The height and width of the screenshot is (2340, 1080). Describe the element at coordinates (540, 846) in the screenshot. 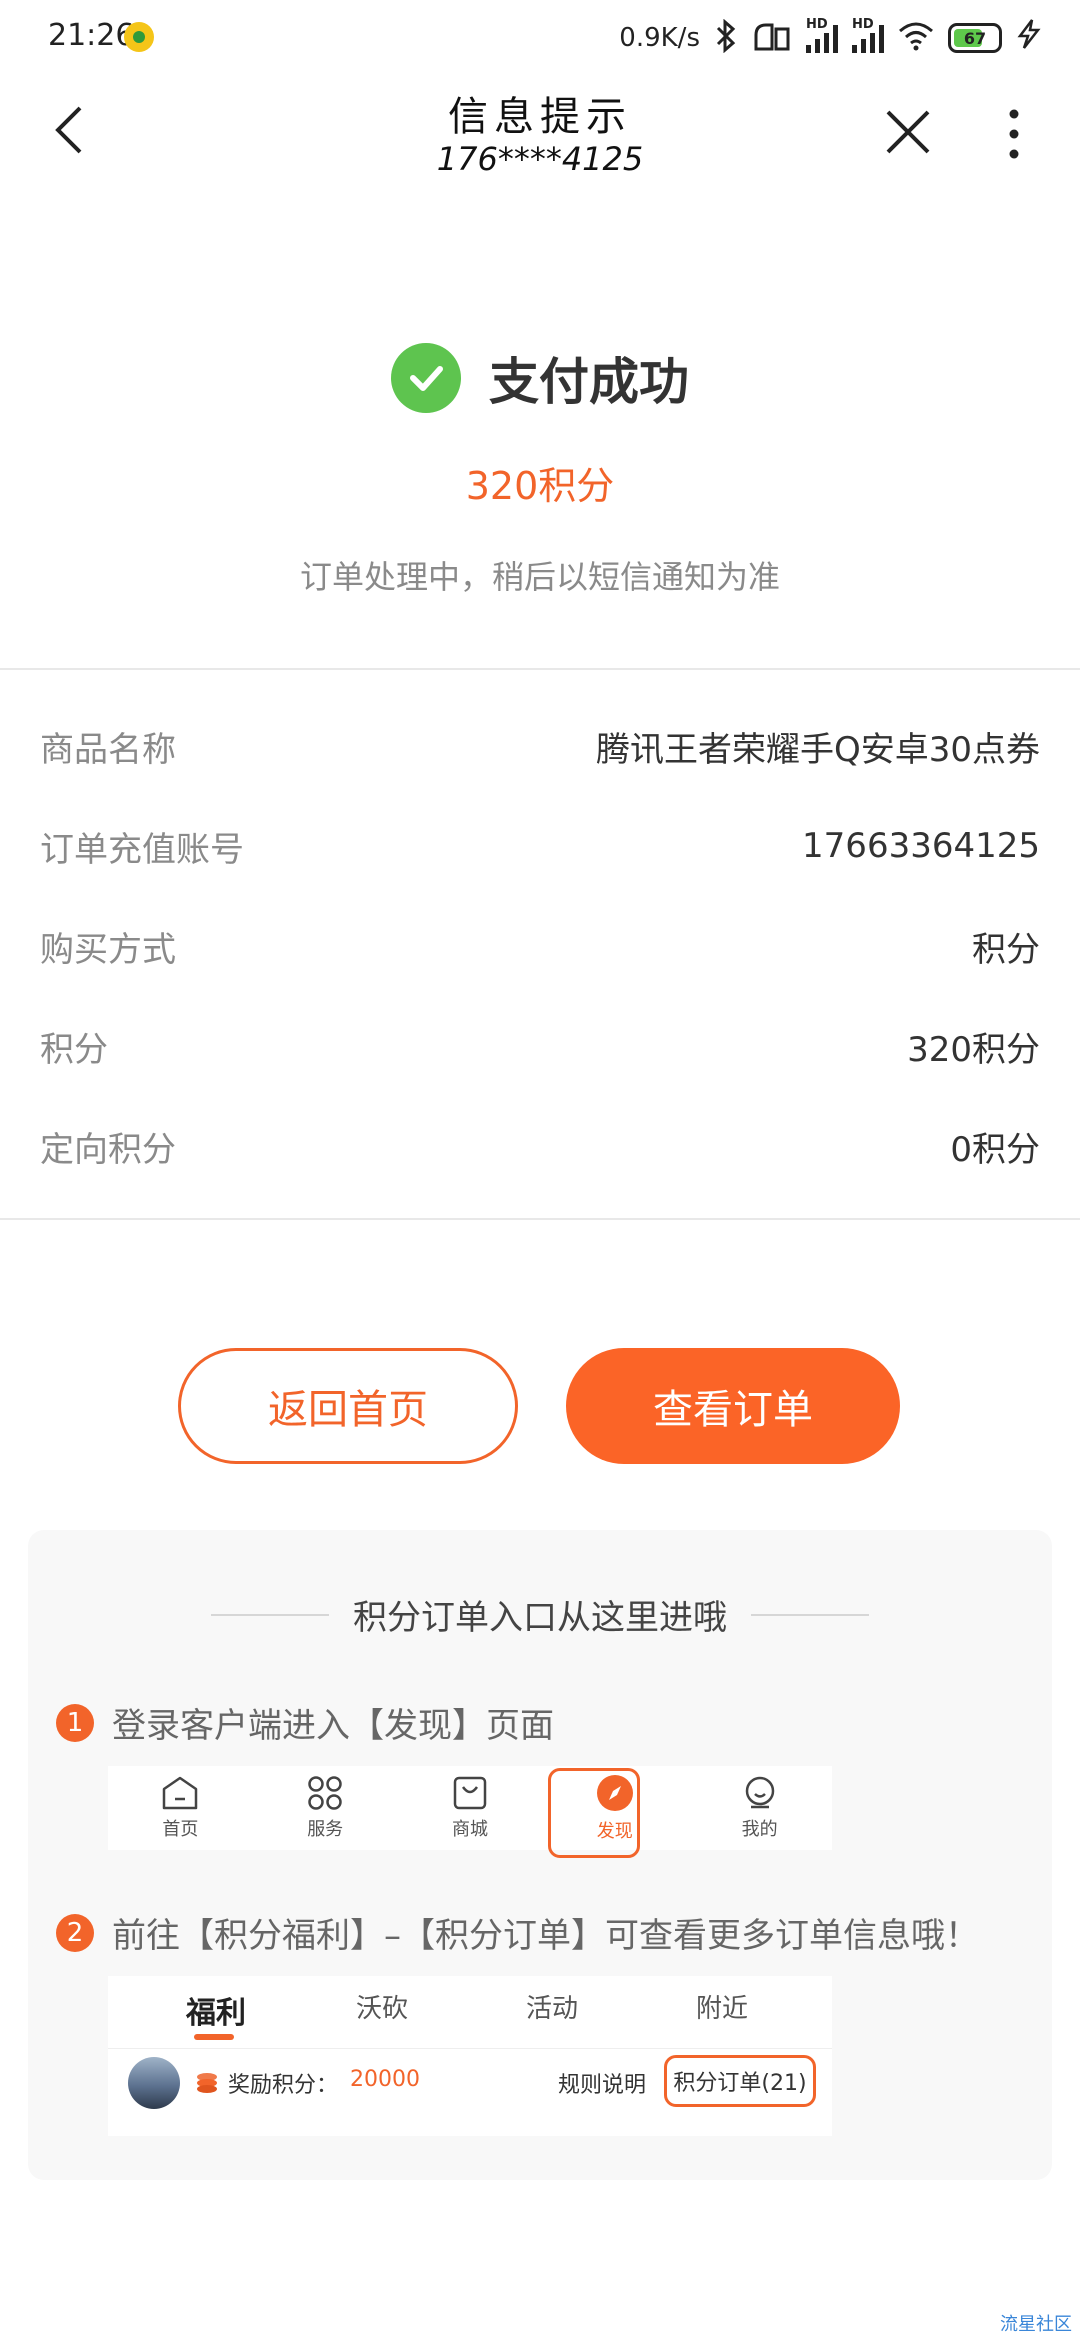

I see `detail-row-account: 订单充值账号 17663364125` at that location.